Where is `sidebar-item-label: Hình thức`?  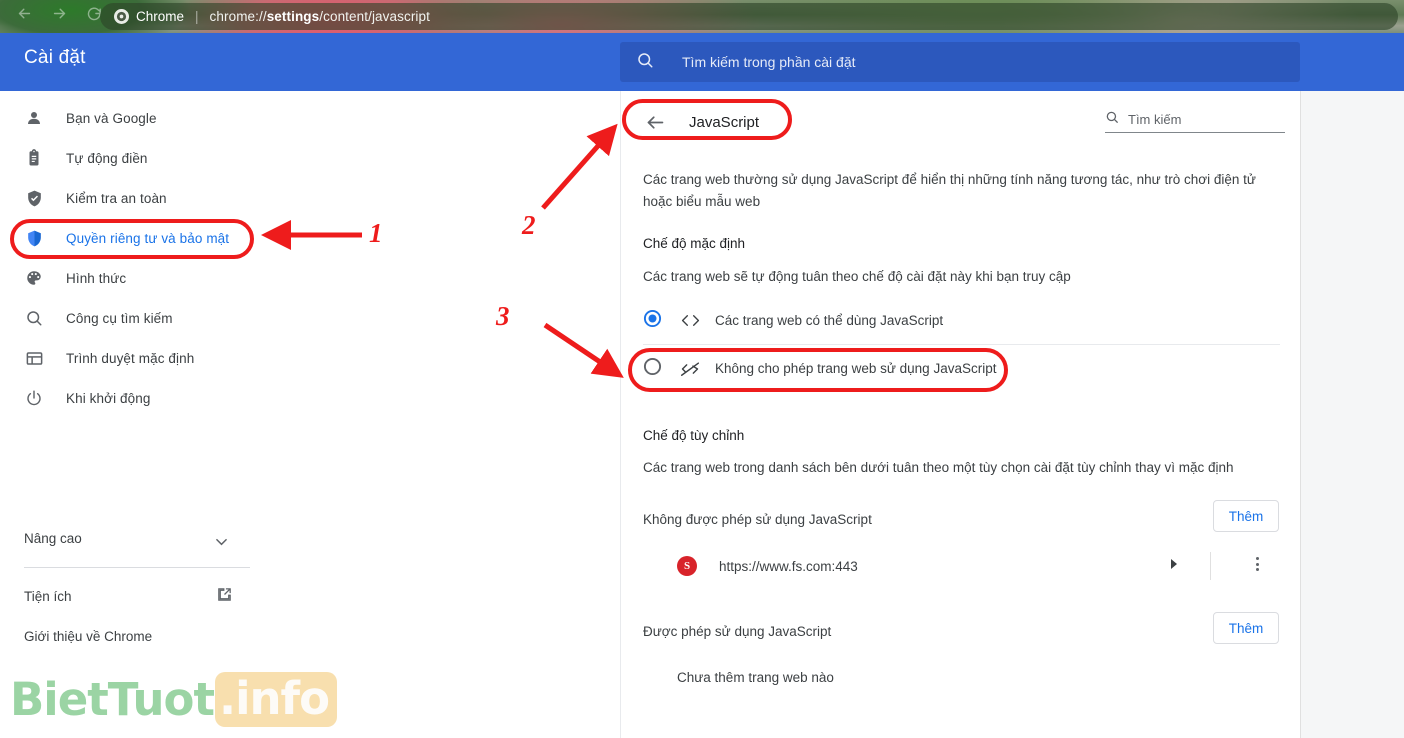 sidebar-item-label: Hình thức is located at coordinates (96, 278).